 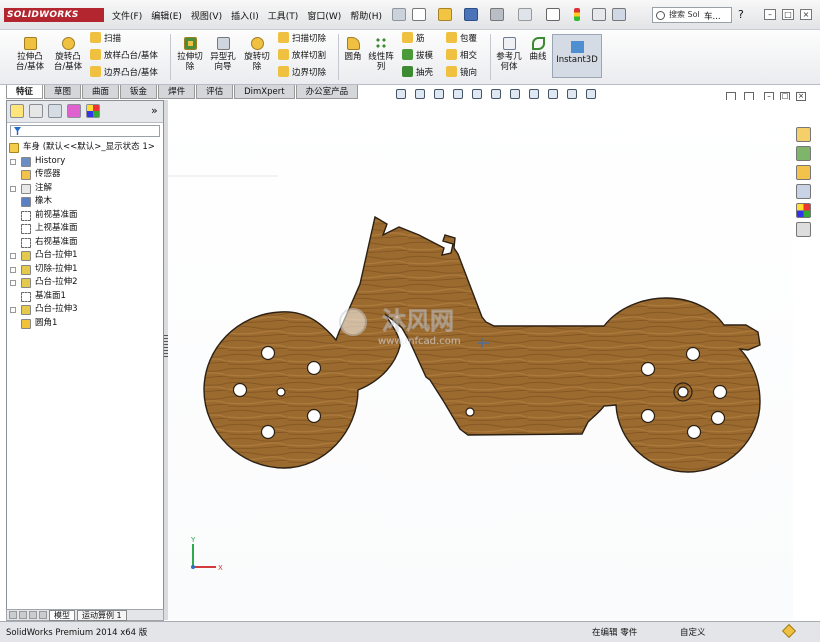 I want to click on extrude-boss-button: 拉伸凸 台/基体, so click(x=30, y=54).